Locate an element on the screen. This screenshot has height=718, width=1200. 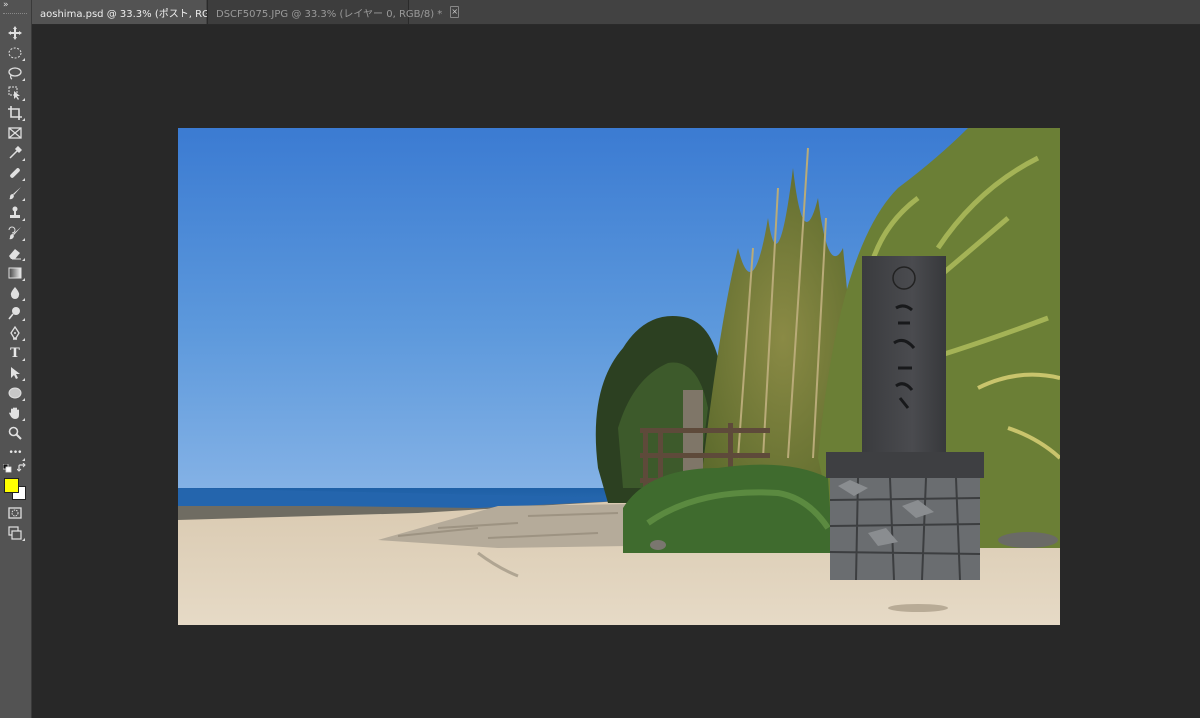
object-selection-icon is located at coordinates (14, 93).